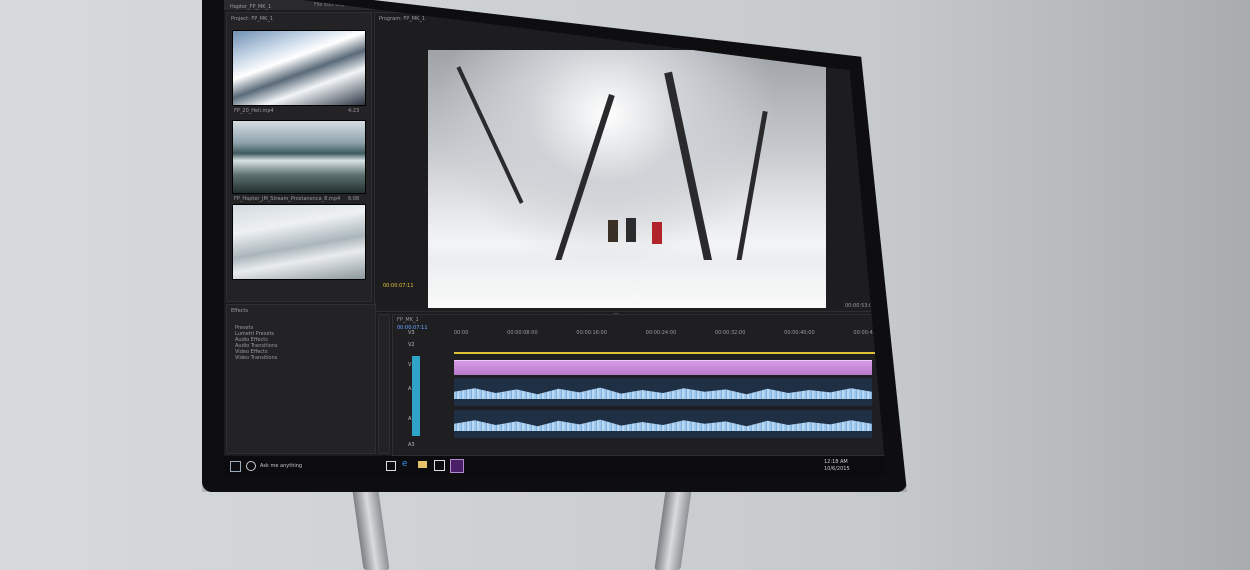  What do you see at coordinates (422, 464) in the screenshot?
I see `file-explorer-icon` at bounding box center [422, 464].